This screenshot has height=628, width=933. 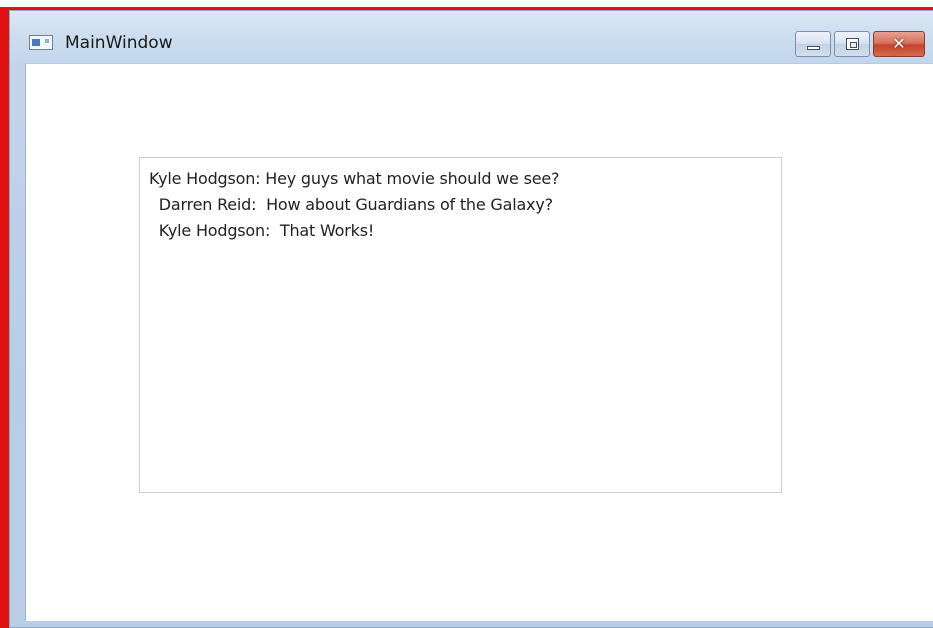 I want to click on caption-buttons: ✕, so click(x=858, y=44).